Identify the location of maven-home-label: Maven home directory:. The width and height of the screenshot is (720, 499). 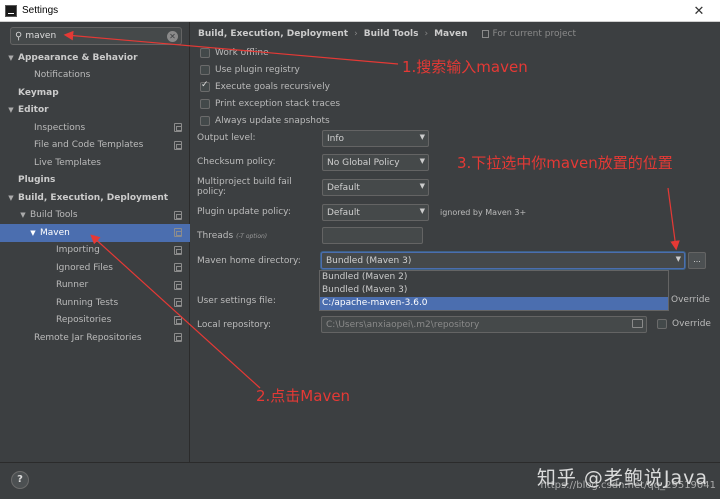
(249, 261).